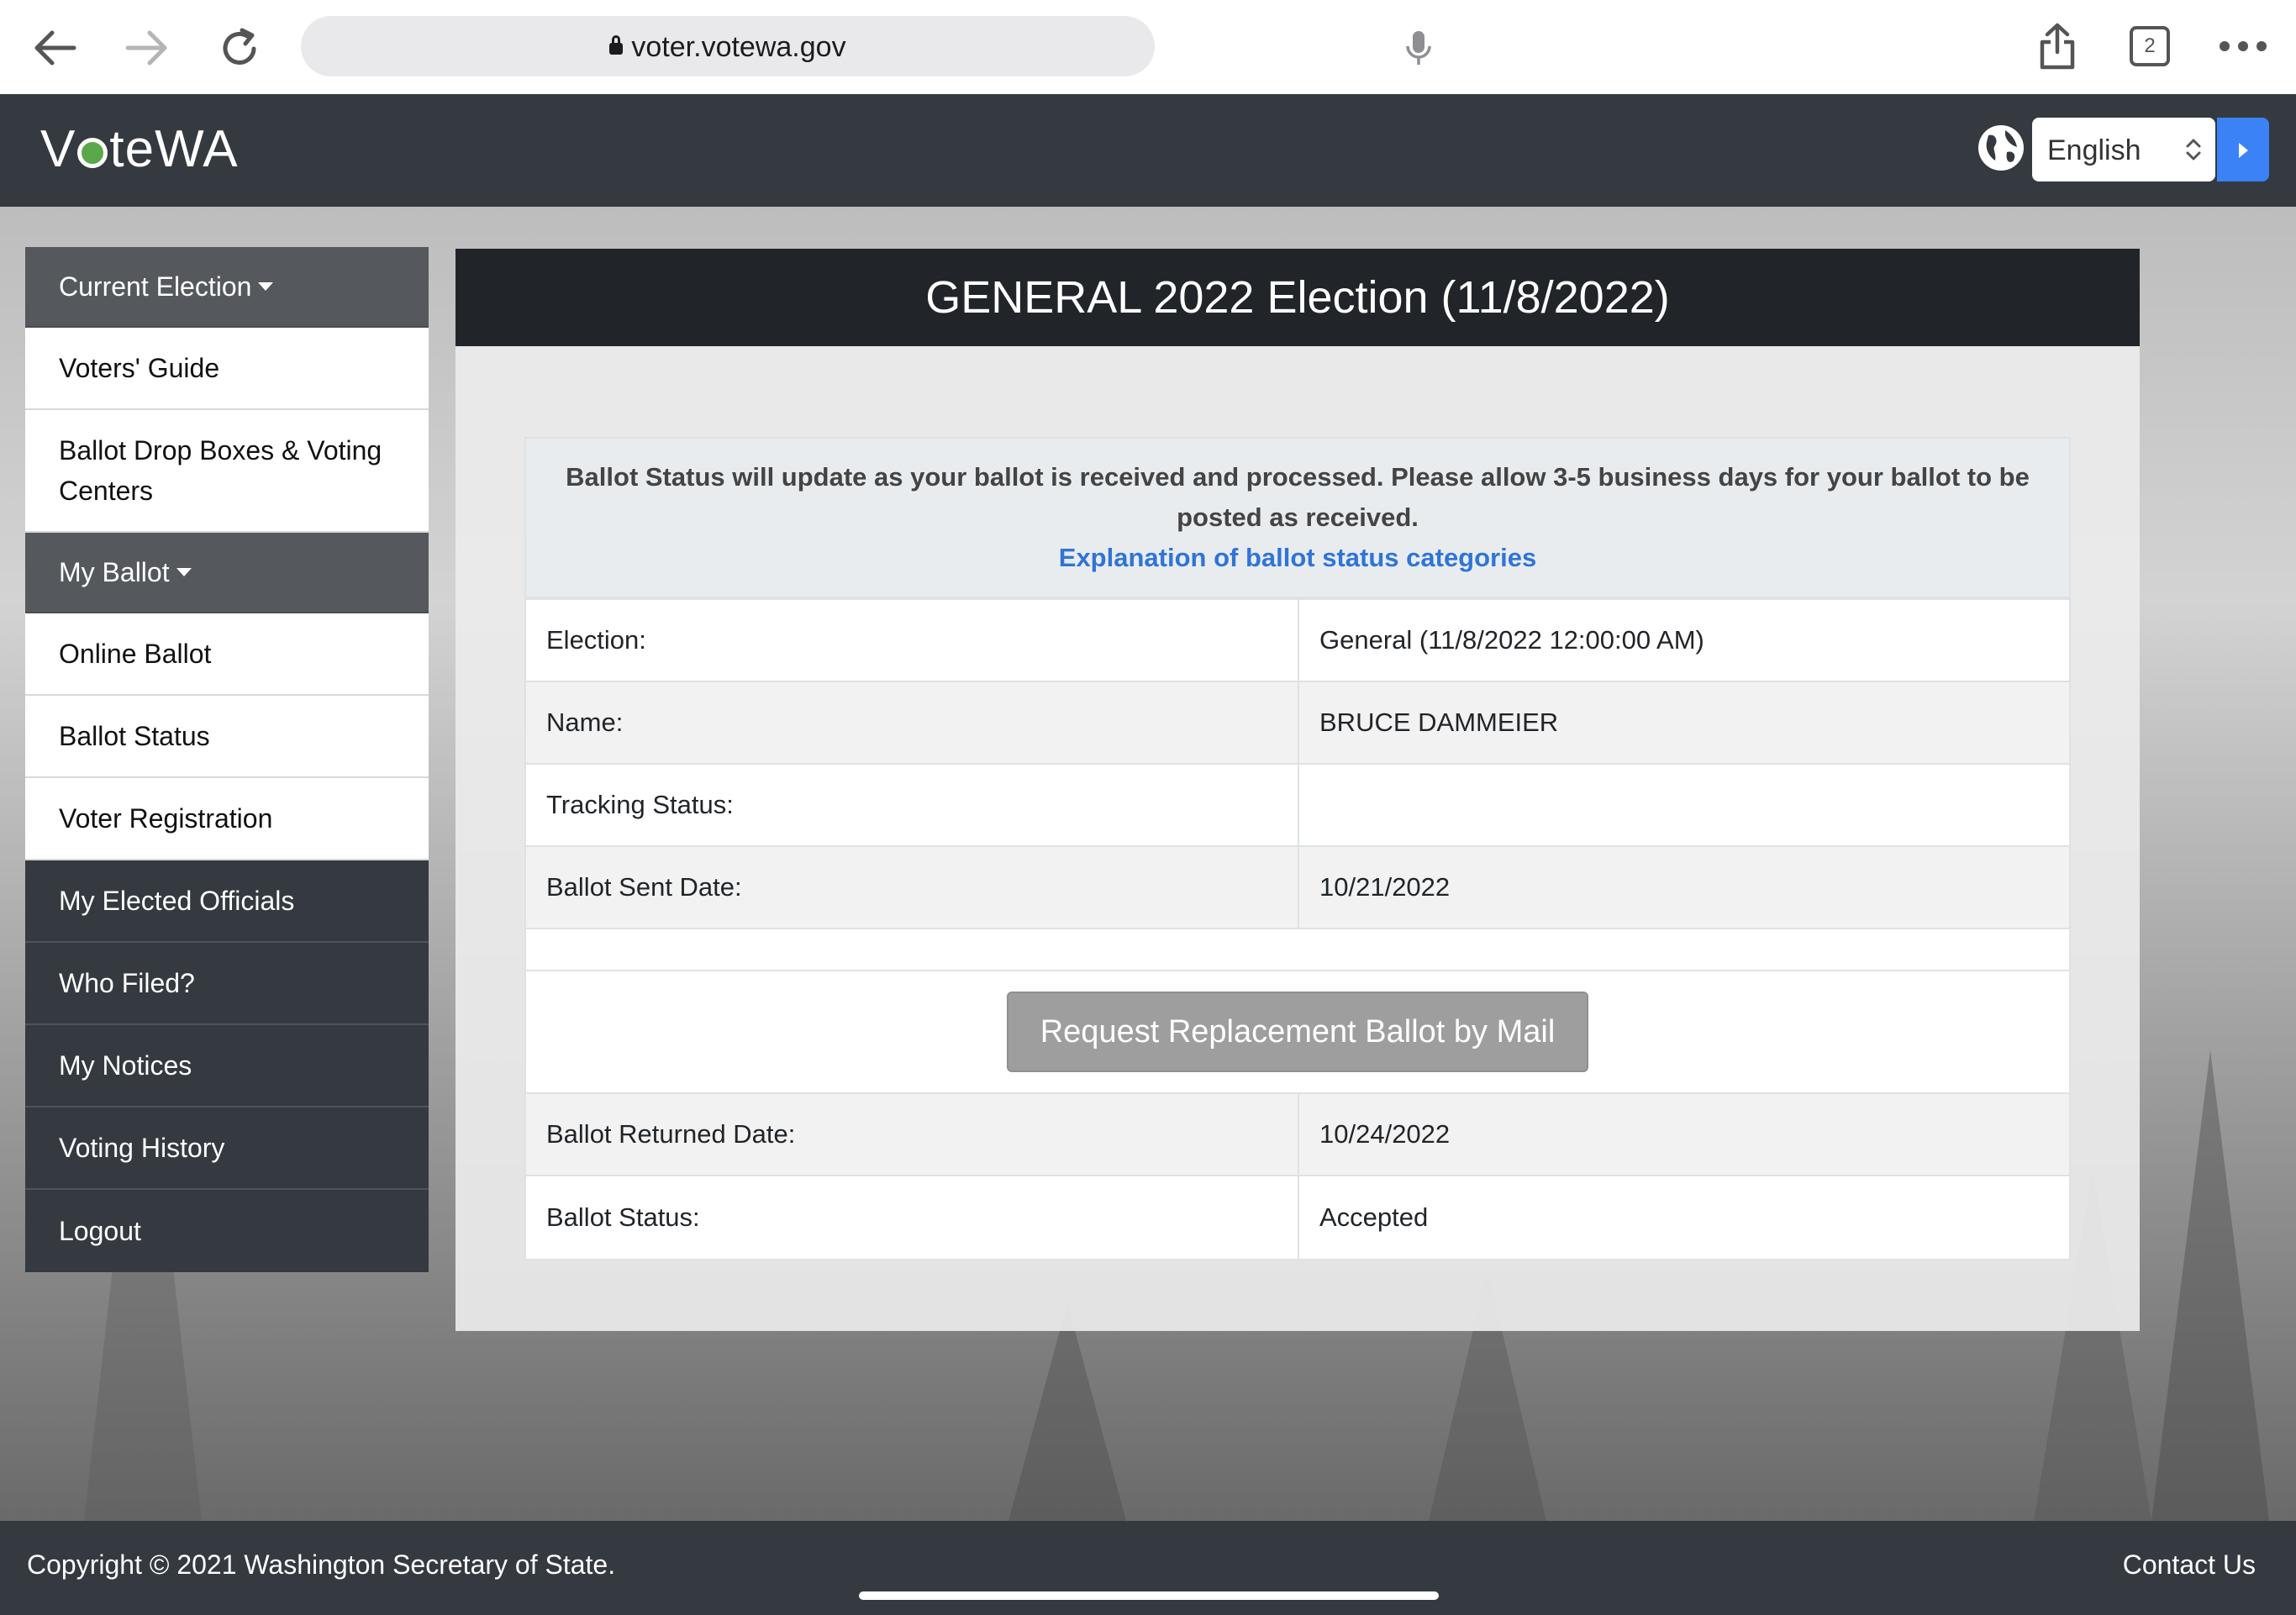 Image resolution: width=2296 pixels, height=1615 pixels. I want to click on votewa-logo: VteWA, so click(139, 149).